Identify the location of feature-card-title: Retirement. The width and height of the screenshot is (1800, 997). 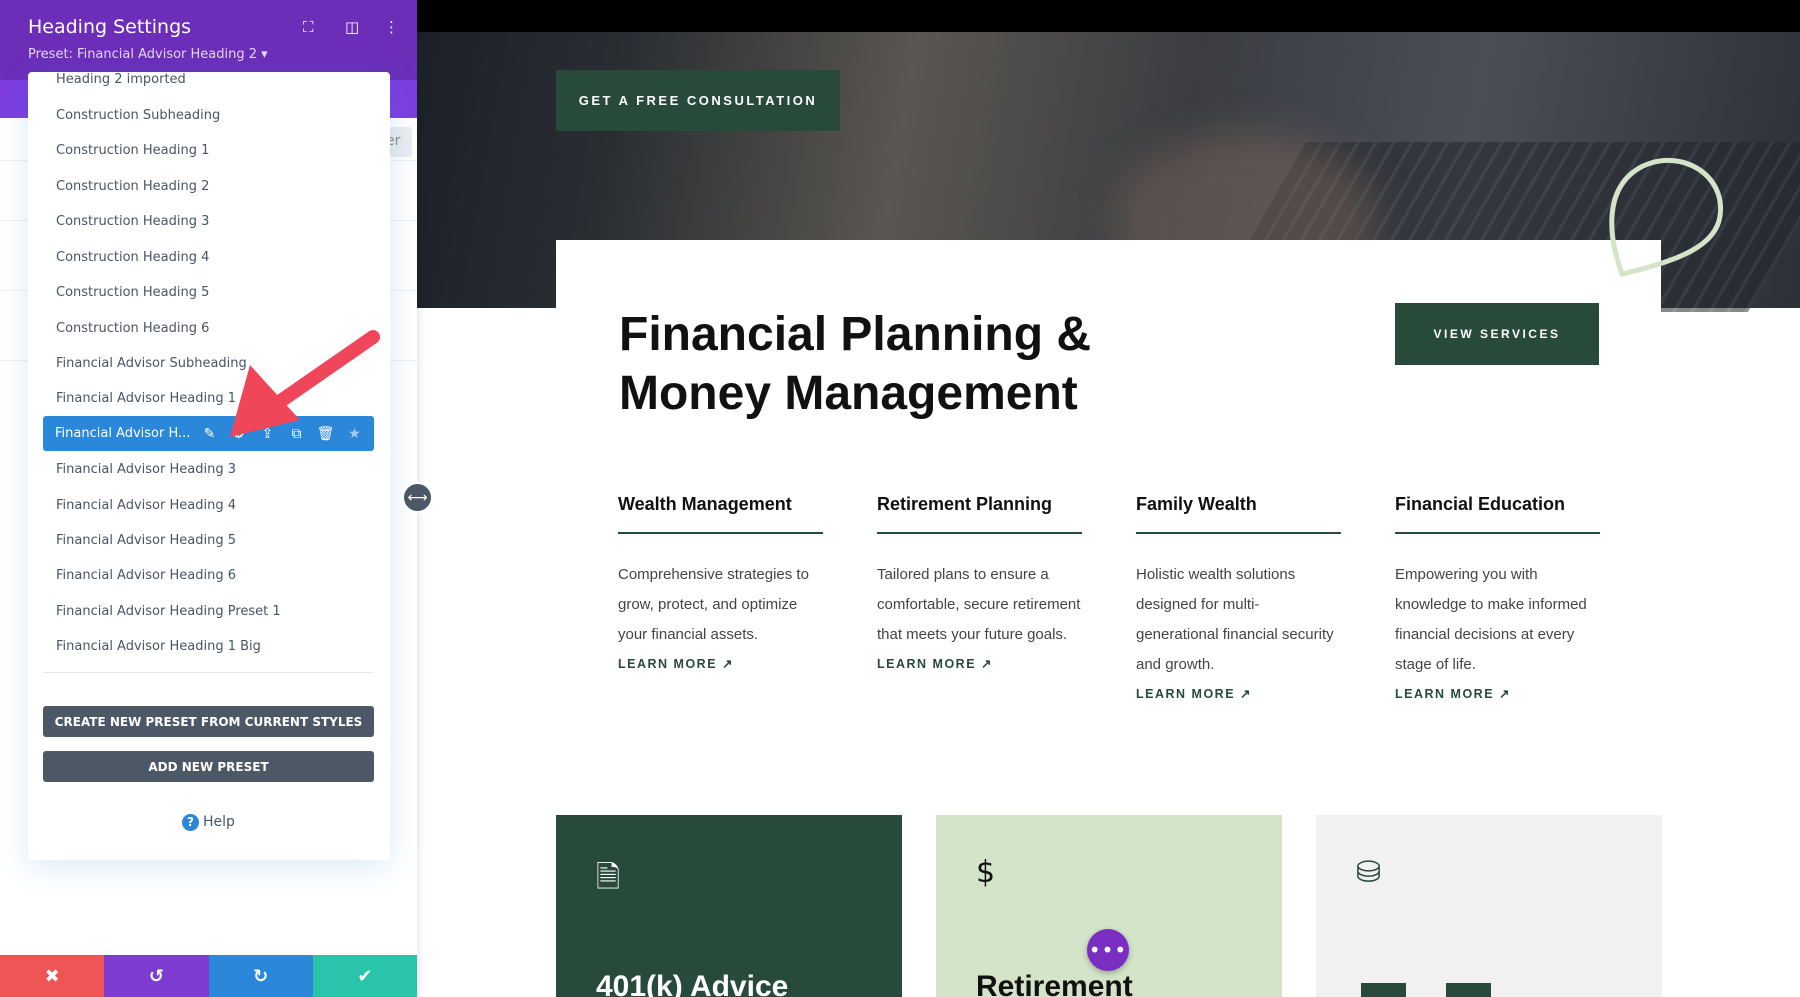
(1054, 983).